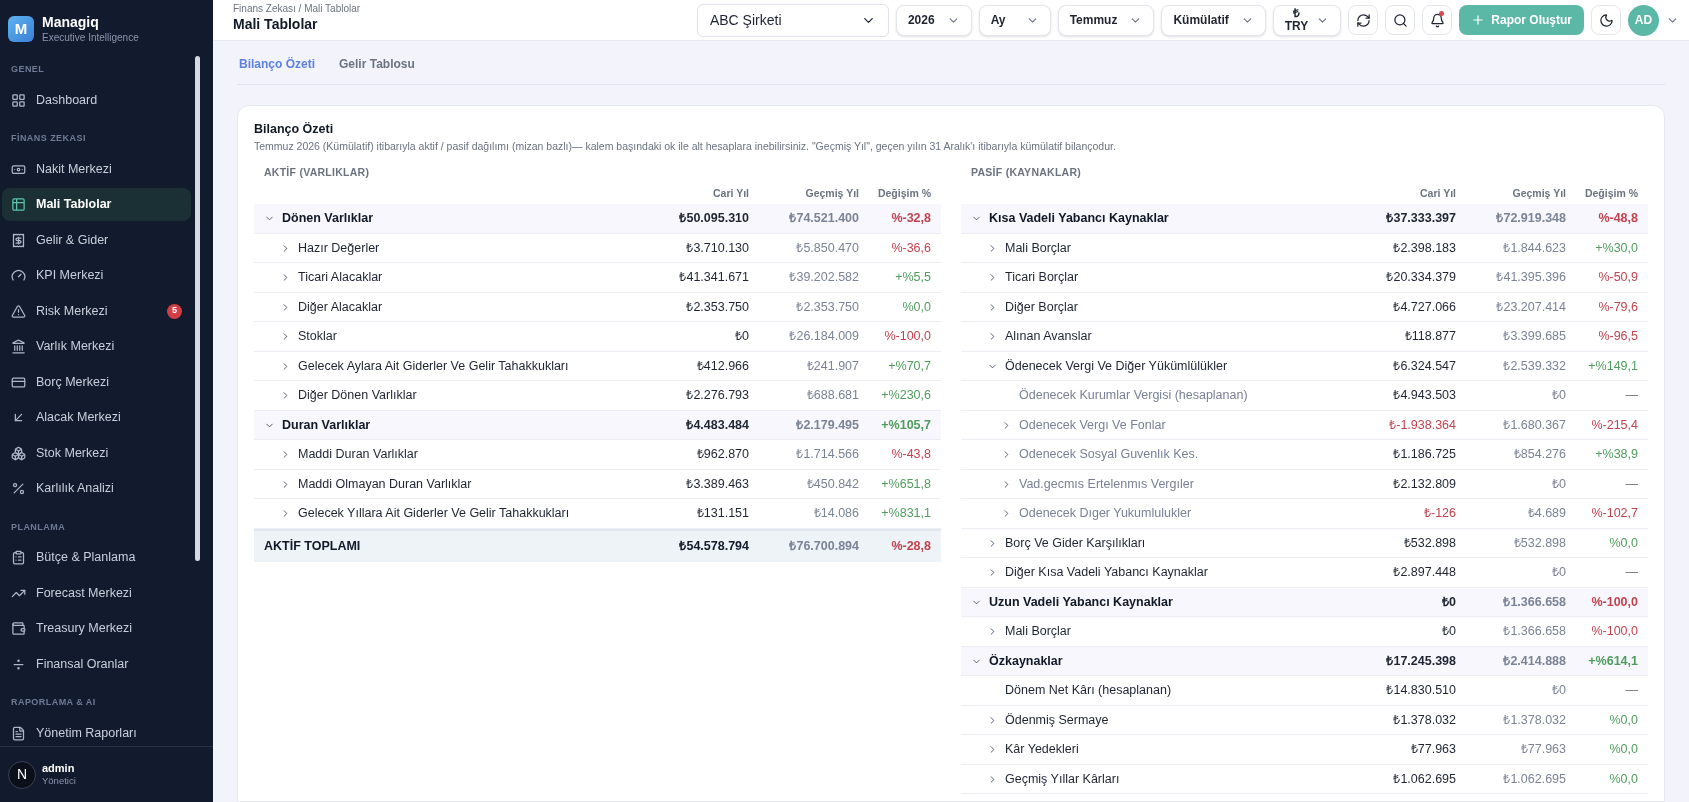 The width and height of the screenshot is (1689, 802). What do you see at coordinates (1075, 543) in the screenshot?
I see `row-label: Borç Ve Gider Karşılıkları` at bounding box center [1075, 543].